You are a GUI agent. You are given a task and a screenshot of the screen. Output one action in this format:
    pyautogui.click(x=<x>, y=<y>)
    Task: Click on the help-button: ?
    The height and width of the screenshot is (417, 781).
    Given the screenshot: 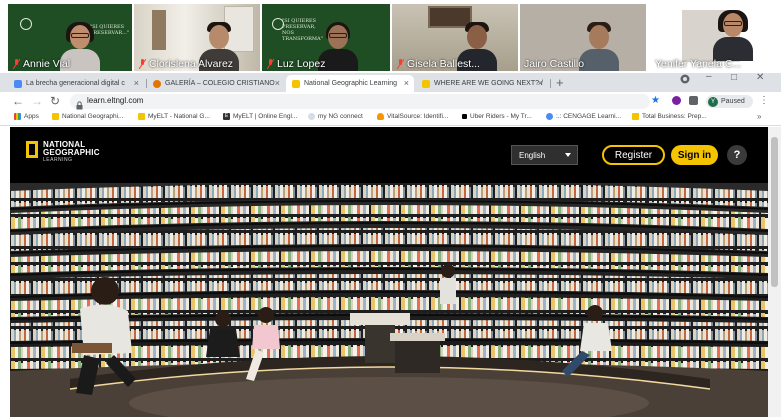 What is the action you would take?
    pyautogui.click(x=737, y=155)
    